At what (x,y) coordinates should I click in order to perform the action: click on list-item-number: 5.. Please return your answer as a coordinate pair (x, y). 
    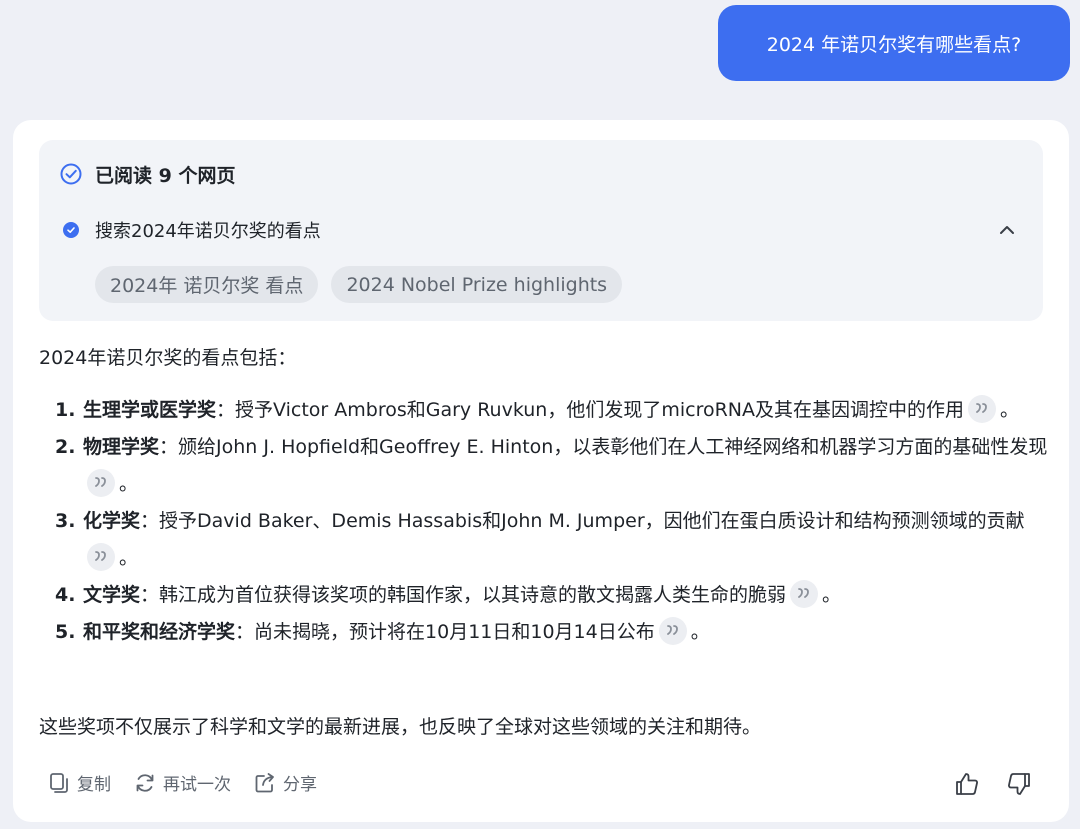
    Looking at the image, I should click on (65, 632).